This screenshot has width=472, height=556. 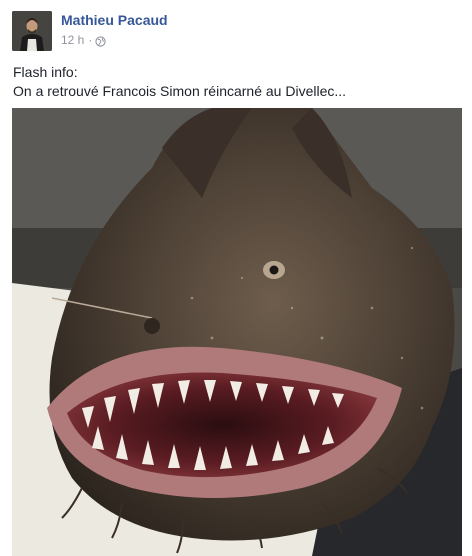 I want to click on post-meta: Mathieu Pacaud 12 h ·, so click(x=114, y=29).